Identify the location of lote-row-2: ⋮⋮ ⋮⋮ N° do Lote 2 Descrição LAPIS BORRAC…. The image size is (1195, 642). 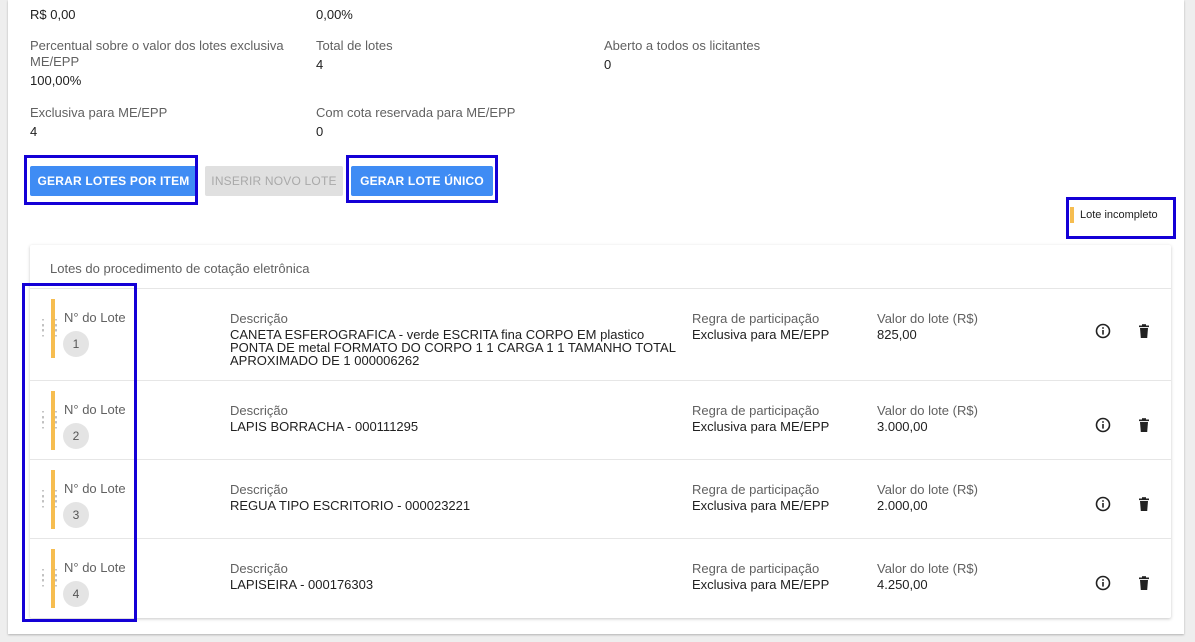
(600, 420).